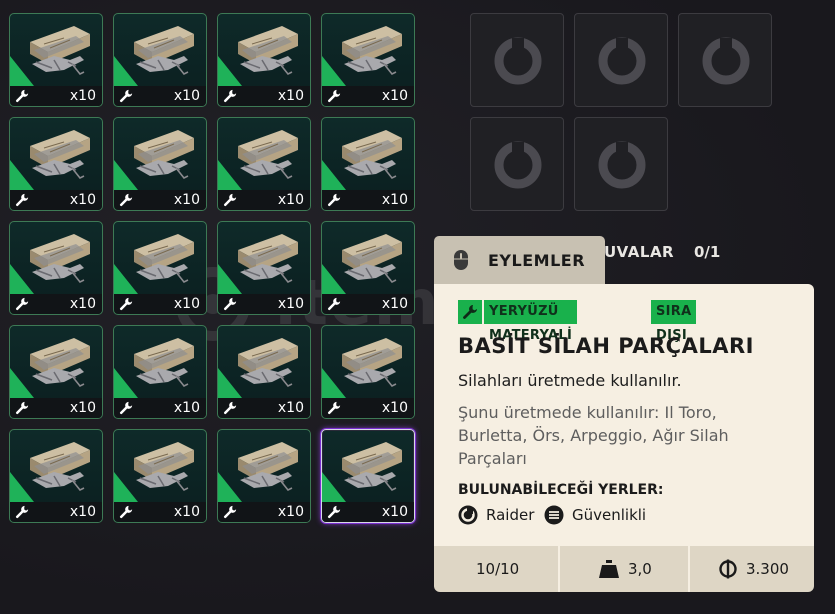  Describe the element at coordinates (570, 380) in the screenshot. I see `item-description: Silahları üretmede kullanılır.` at that location.